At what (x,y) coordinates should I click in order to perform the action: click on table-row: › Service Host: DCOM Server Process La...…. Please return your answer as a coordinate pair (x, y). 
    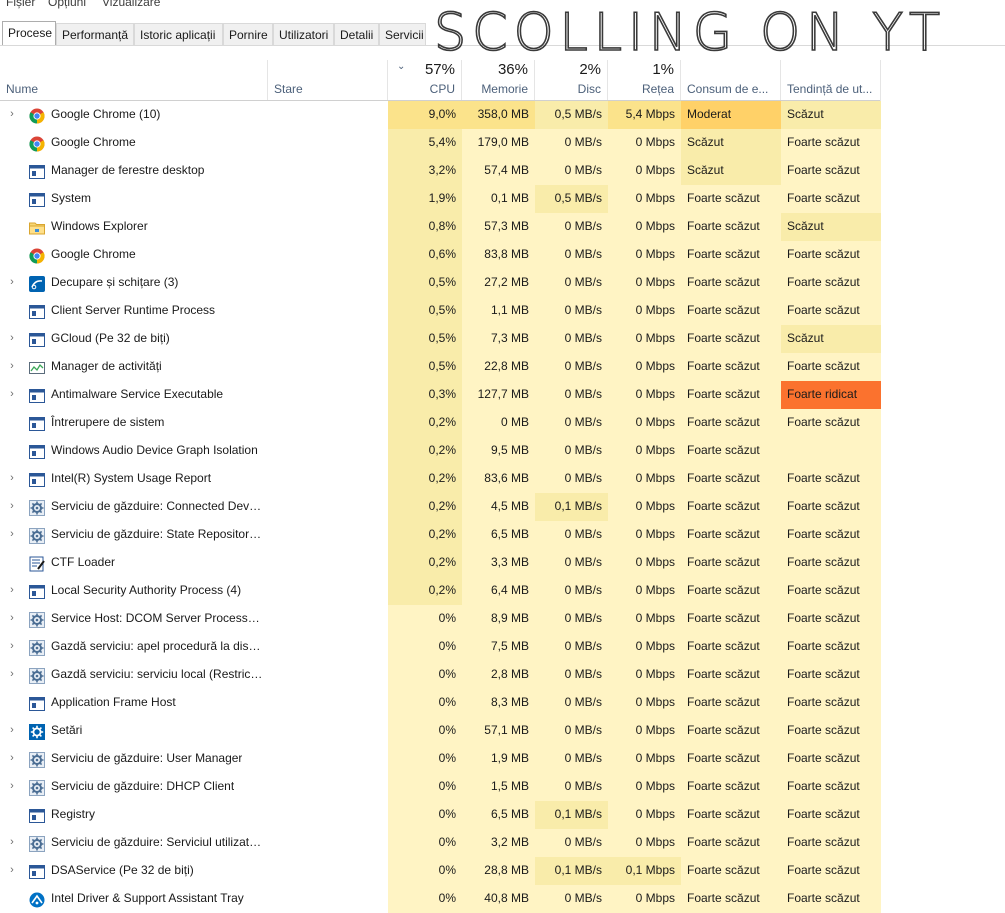
    Looking at the image, I should click on (502, 619).